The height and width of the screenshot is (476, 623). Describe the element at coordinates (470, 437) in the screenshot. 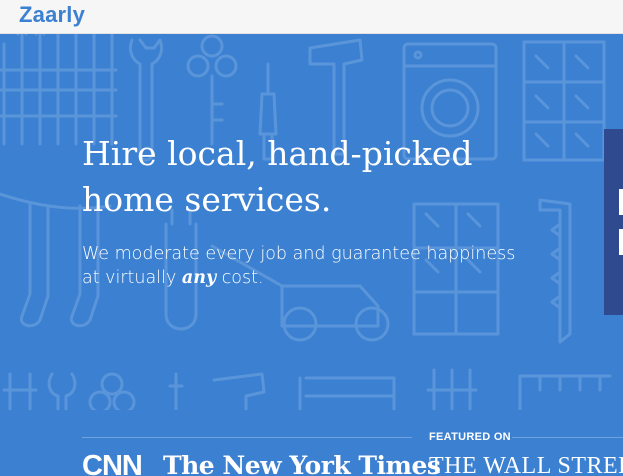

I see `featured-on-label: FEATURED ON` at that location.